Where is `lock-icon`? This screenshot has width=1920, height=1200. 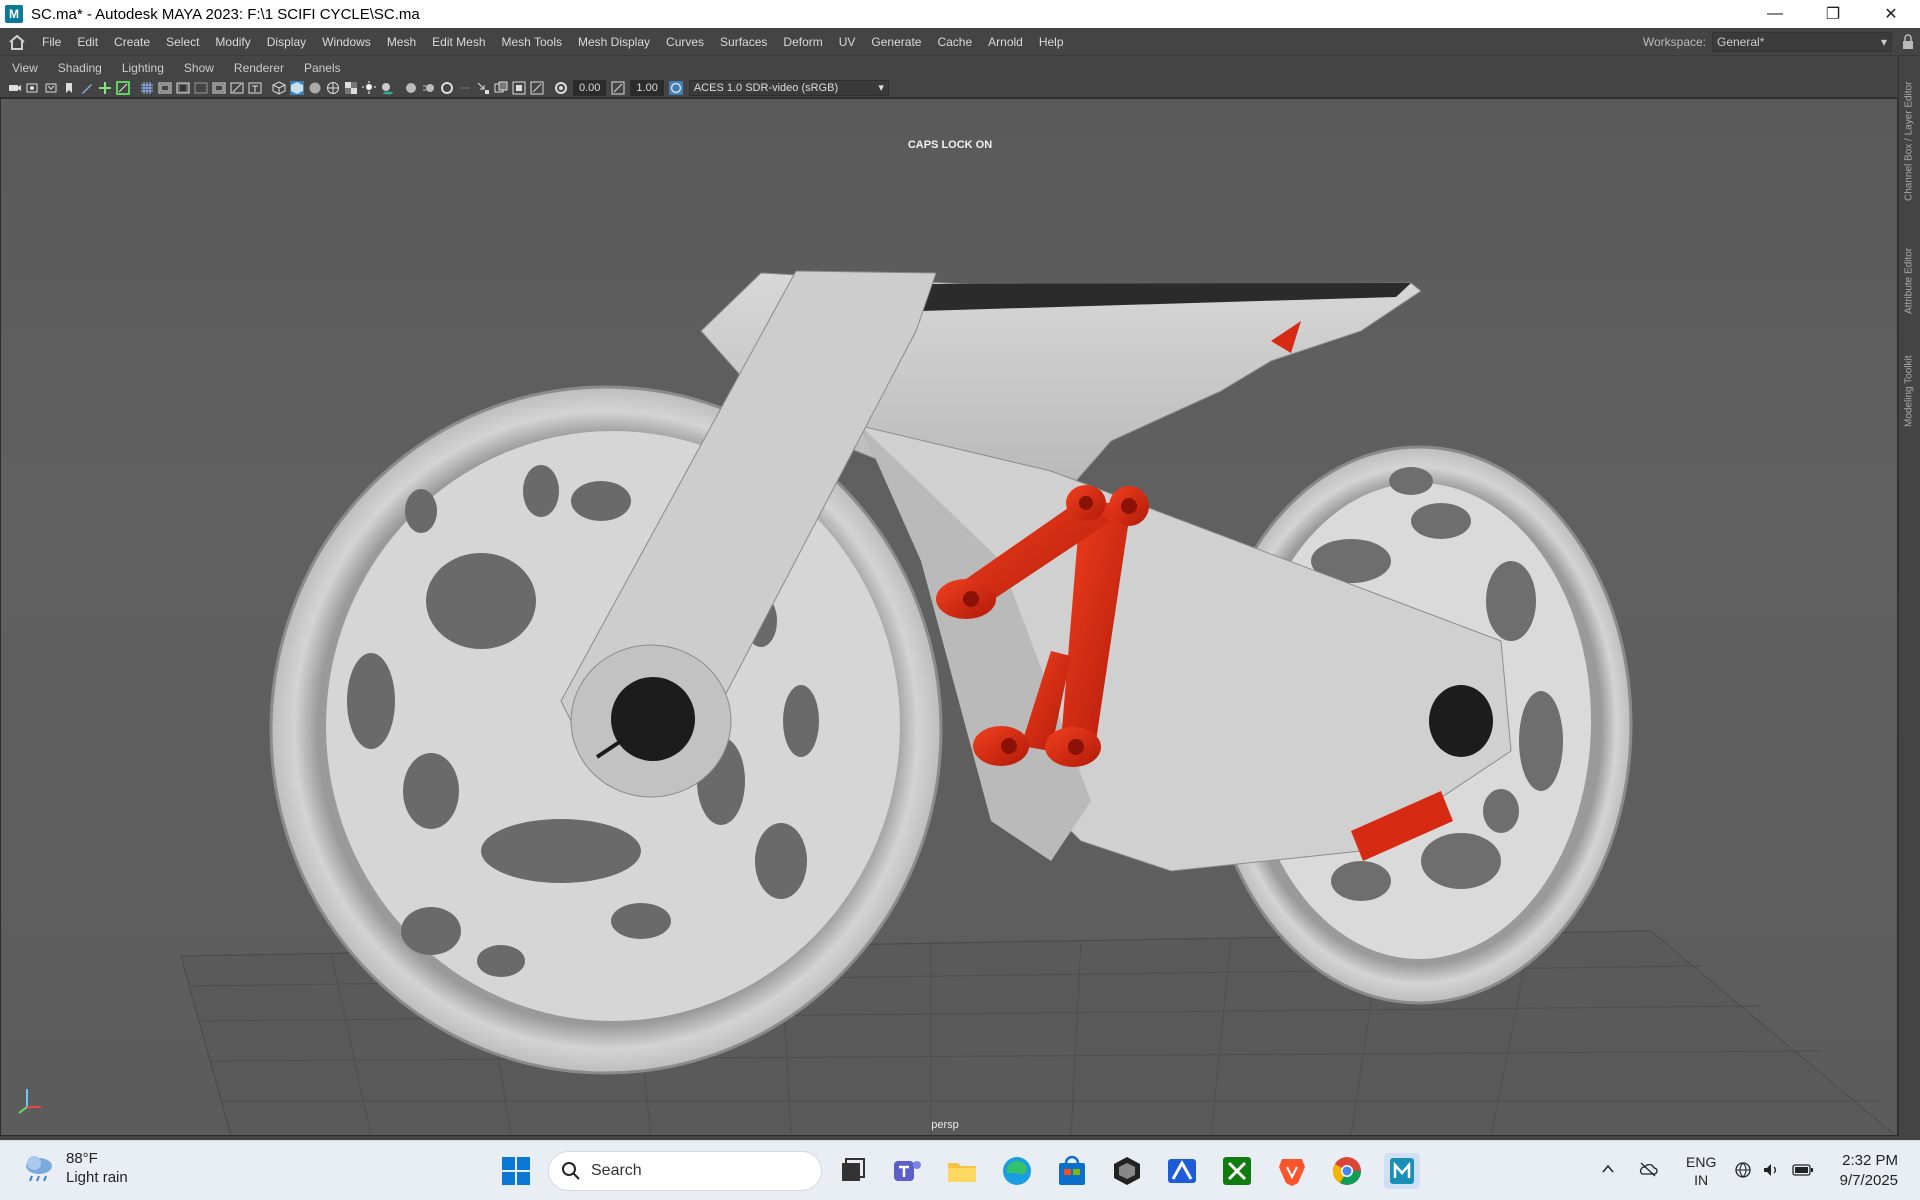
lock-icon is located at coordinates (1908, 42).